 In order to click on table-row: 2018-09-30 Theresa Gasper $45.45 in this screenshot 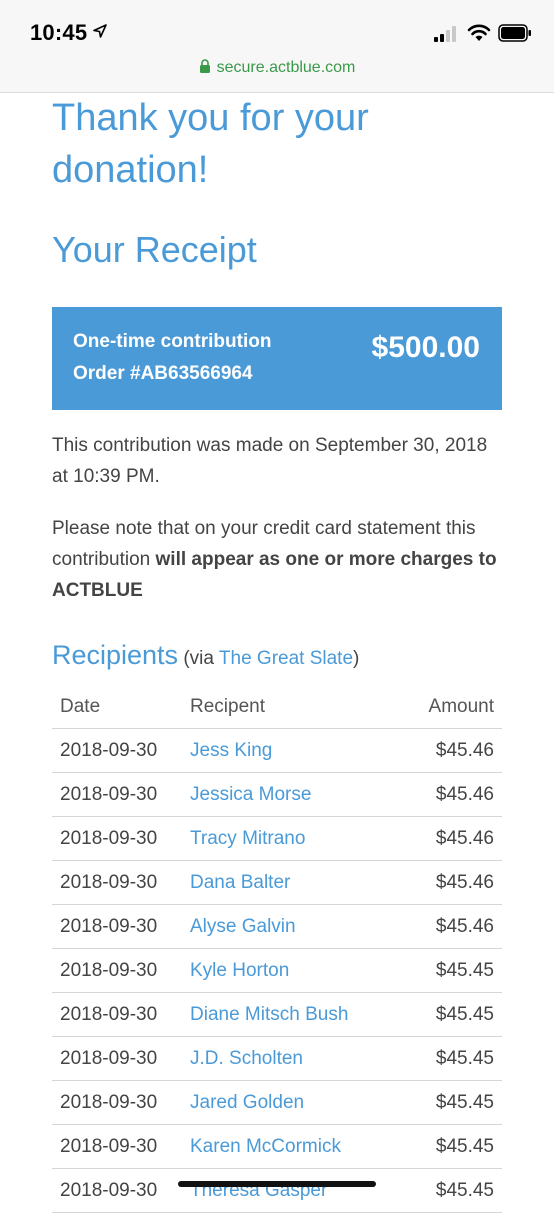, I will do `click(277, 1190)`.